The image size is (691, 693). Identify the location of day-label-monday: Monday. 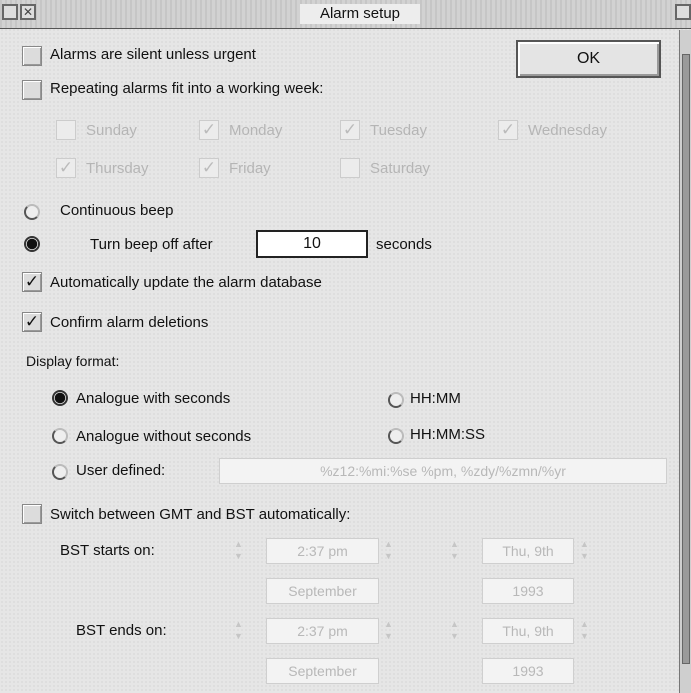
(256, 130).